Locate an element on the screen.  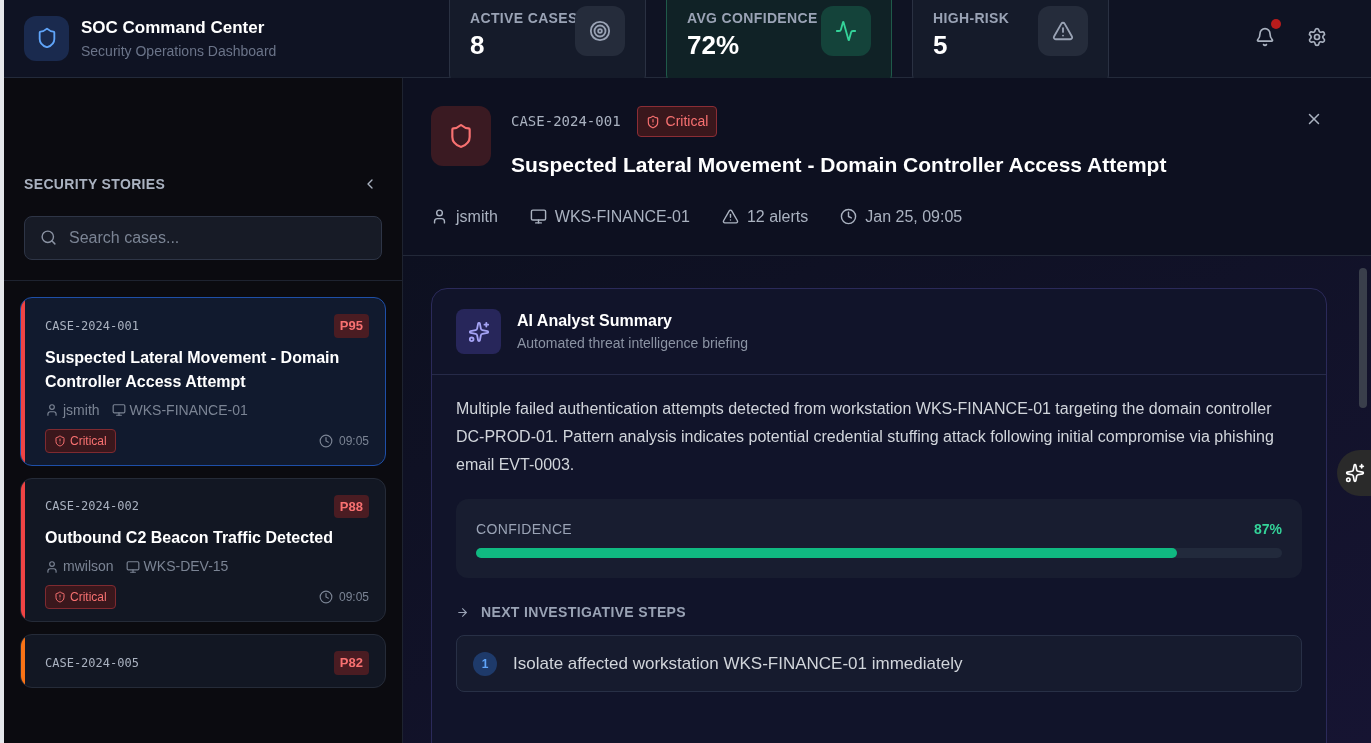
summary-subtitle: Automated threat intelligence briefing is located at coordinates (633, 343).